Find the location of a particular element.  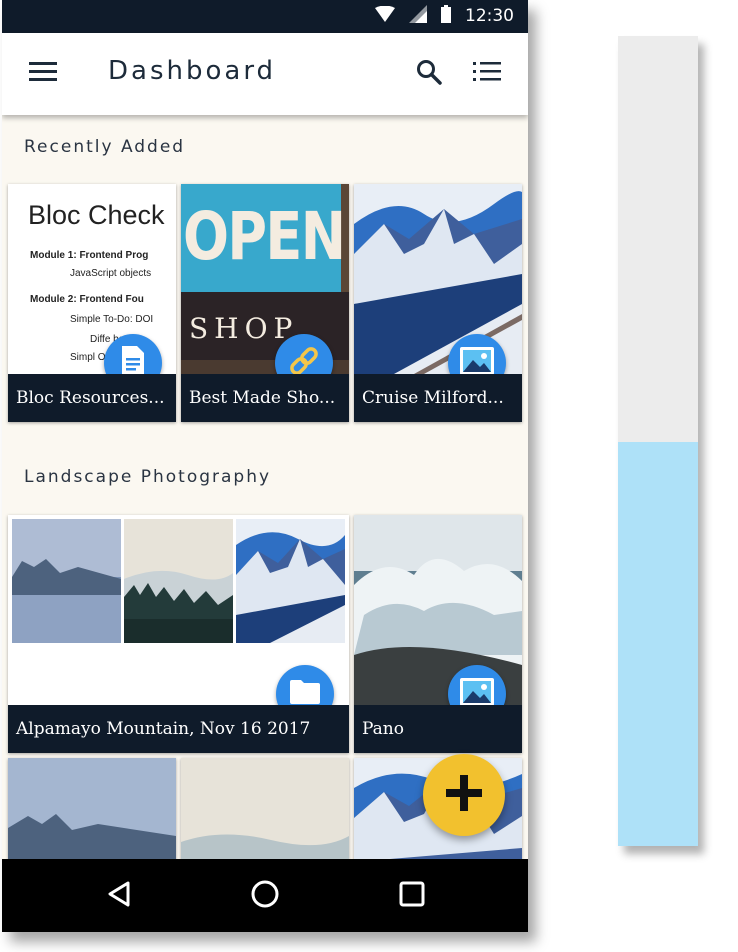

doc-preview-line: Simple To-Do: DOI is located at coordinates (112, 319).